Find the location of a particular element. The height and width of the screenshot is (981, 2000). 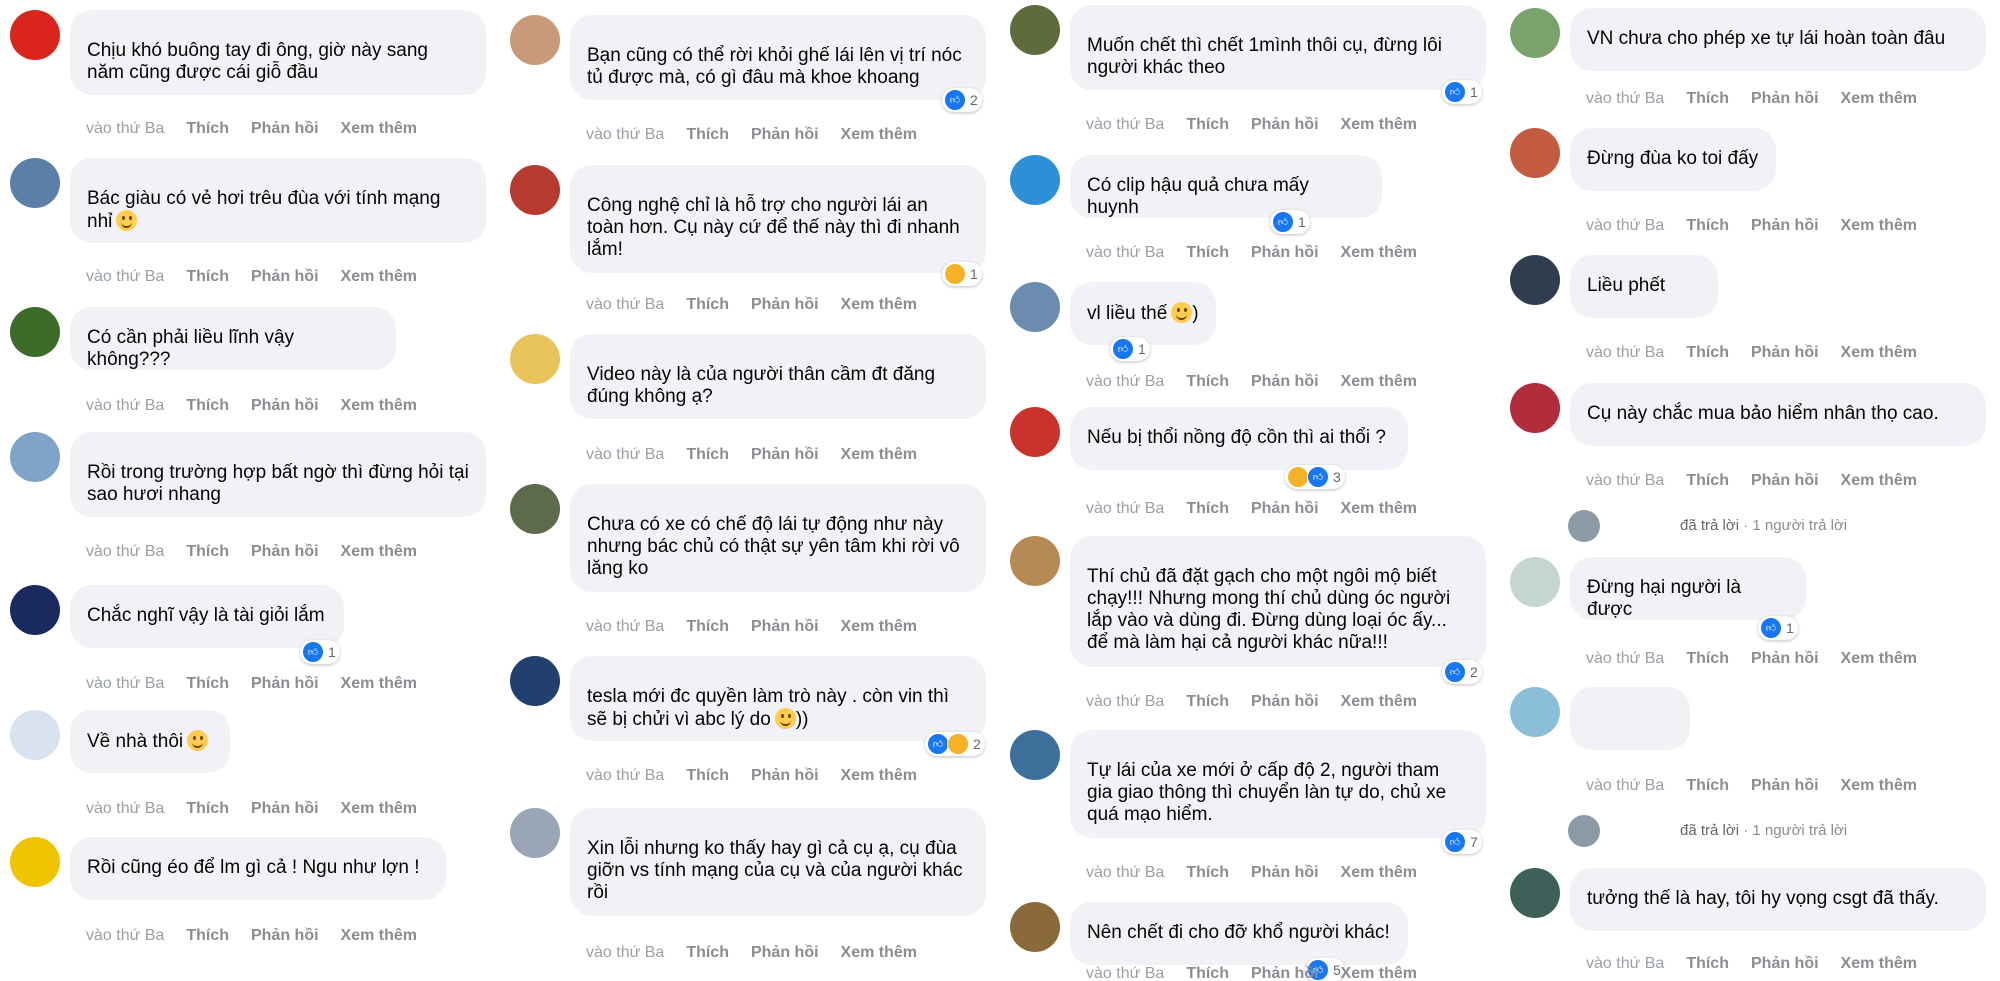

reaction-count: 👍︎ 7 is located at coordinates (1462, 842).